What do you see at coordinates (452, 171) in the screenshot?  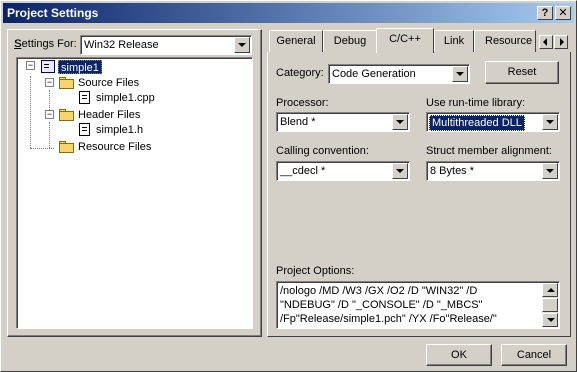 I see `struct-alignment-value: 8 Bytes *` at bounding box center [452, 171].